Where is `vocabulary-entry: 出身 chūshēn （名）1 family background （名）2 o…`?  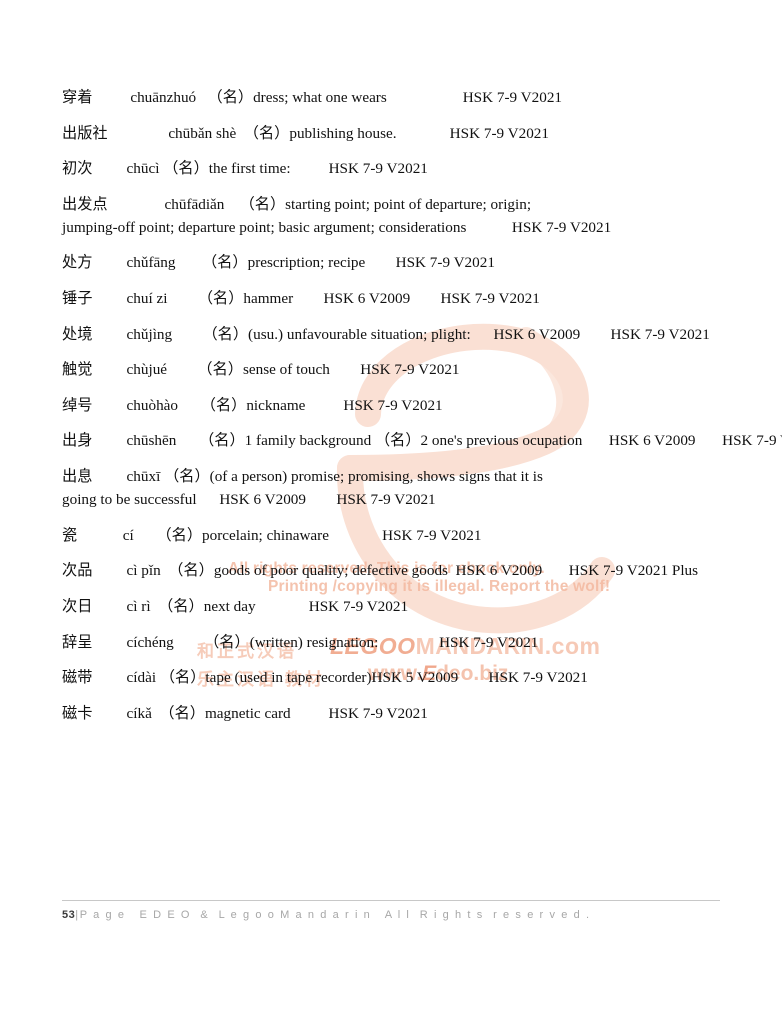 vocabulary-entry: 出身 chūshēn （名）1 family background （名）2 o… is located at coordinates (422, 440).